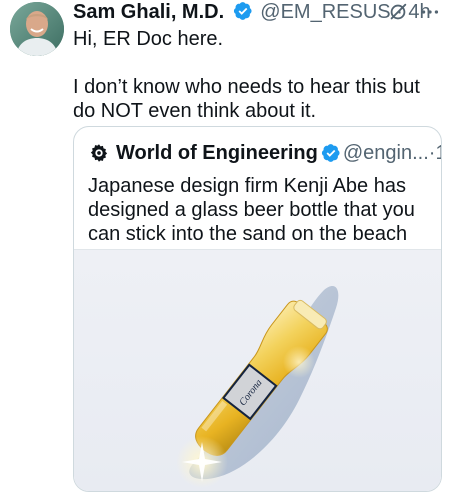  Describe the element at coordinates (242, 11) in the screenshot. I see `verified-badge-icon` at that location.